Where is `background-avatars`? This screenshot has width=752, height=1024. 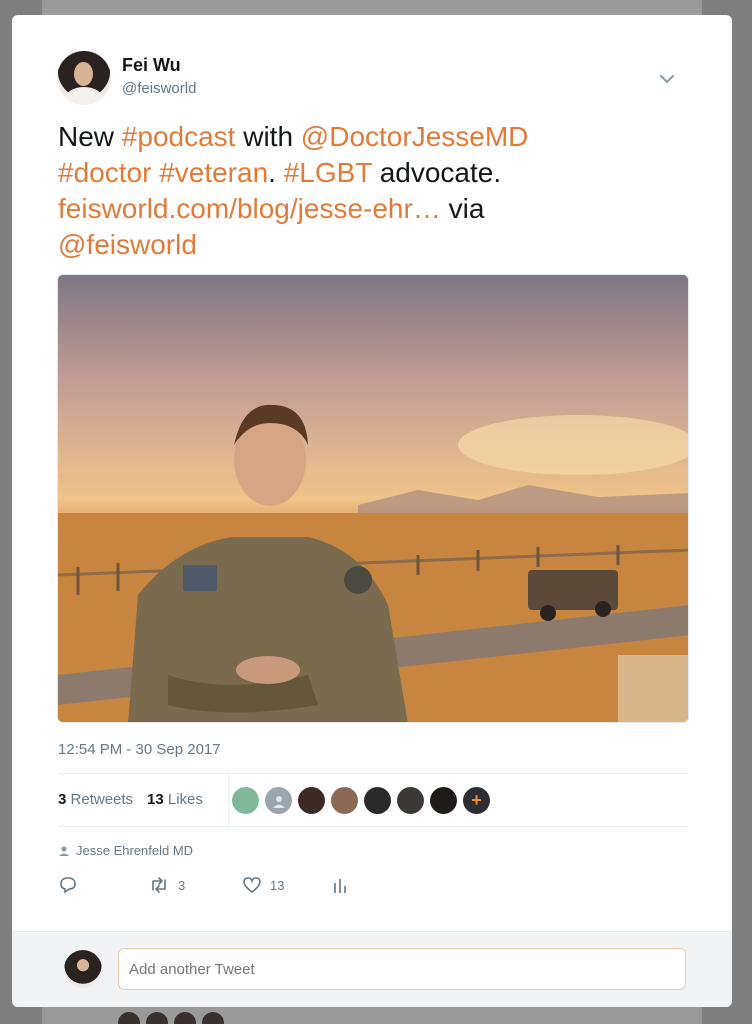
background-avatars is located at coordinates (171, 1018).